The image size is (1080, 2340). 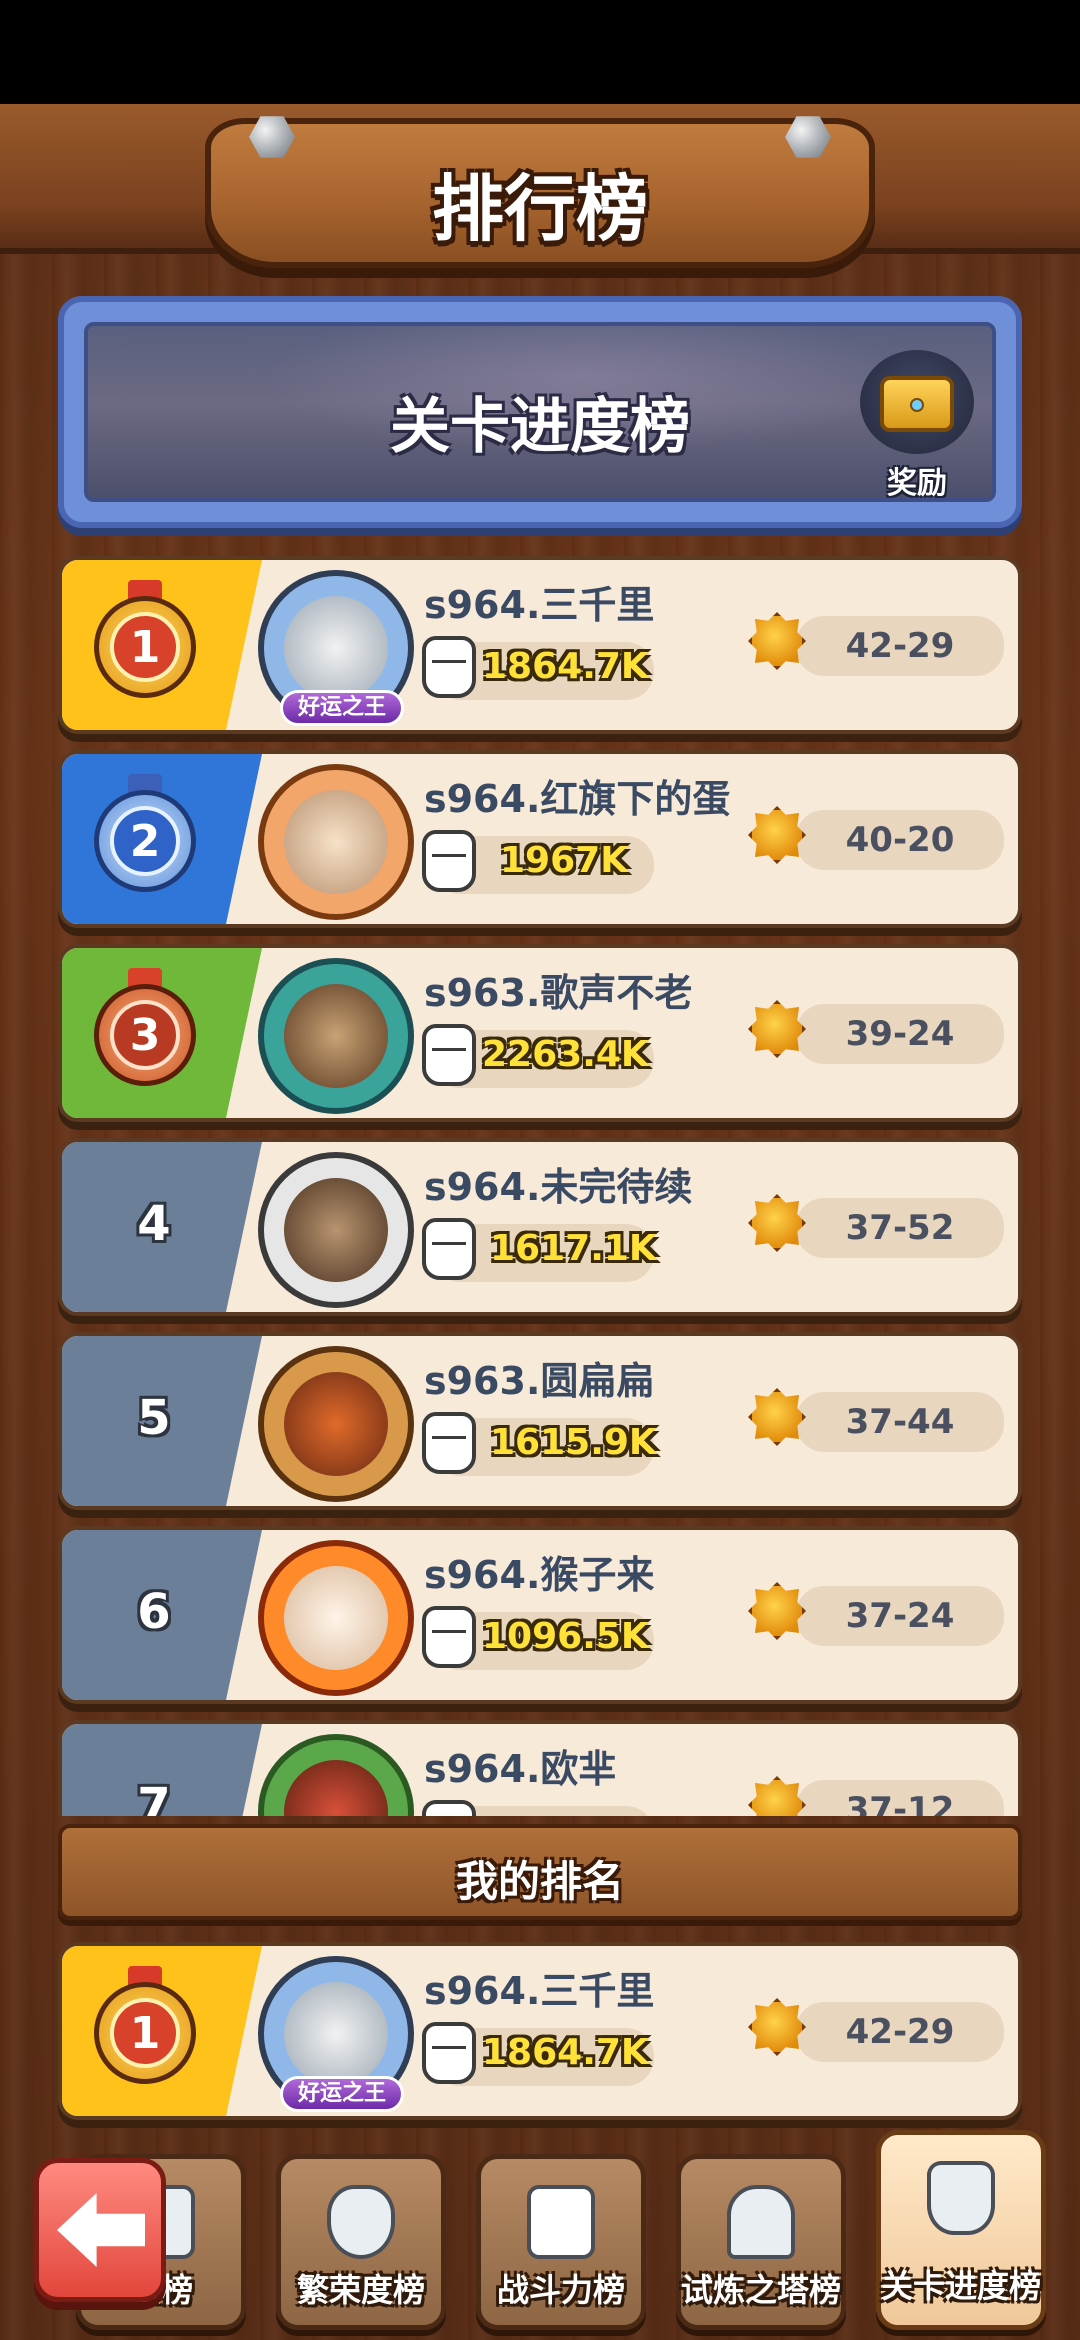 What do you see at coordinates (540, 52) in the screenshot?
I see `status-bar` at bounding box center [540, 52].